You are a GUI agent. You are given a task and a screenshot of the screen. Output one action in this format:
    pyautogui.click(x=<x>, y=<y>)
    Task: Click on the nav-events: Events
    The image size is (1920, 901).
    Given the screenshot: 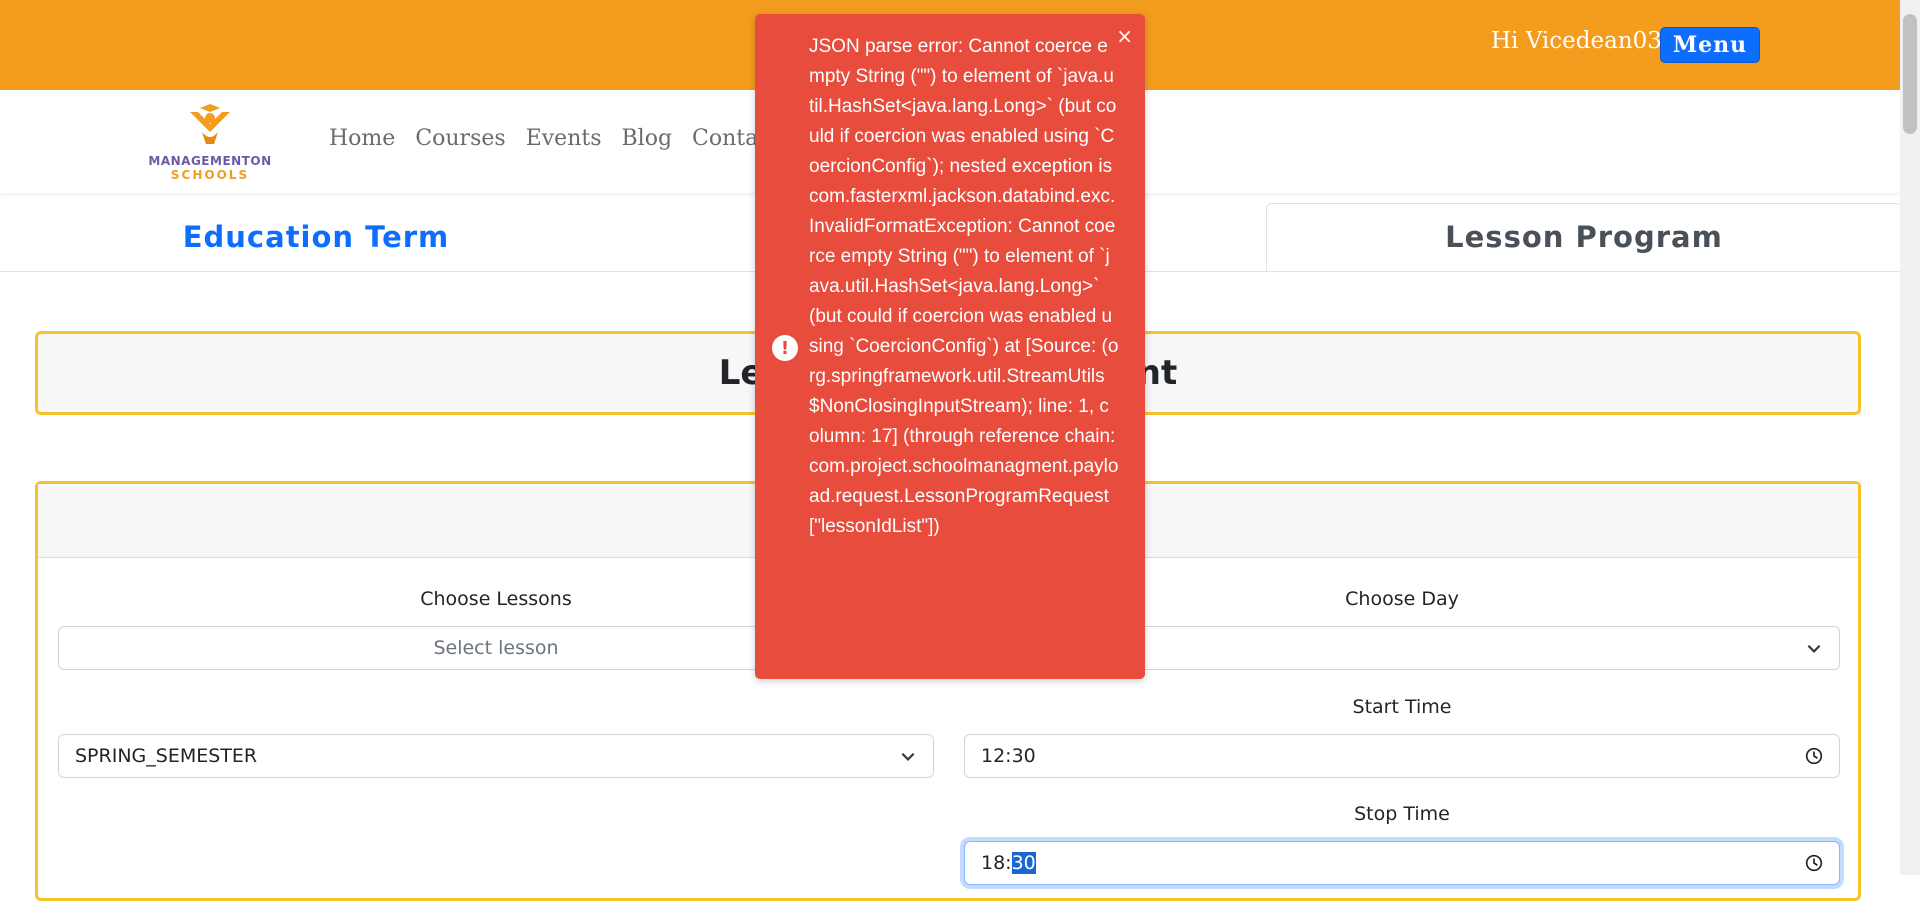 What is the action you would take?
    pyautogui.click(x=564, y=138)
    